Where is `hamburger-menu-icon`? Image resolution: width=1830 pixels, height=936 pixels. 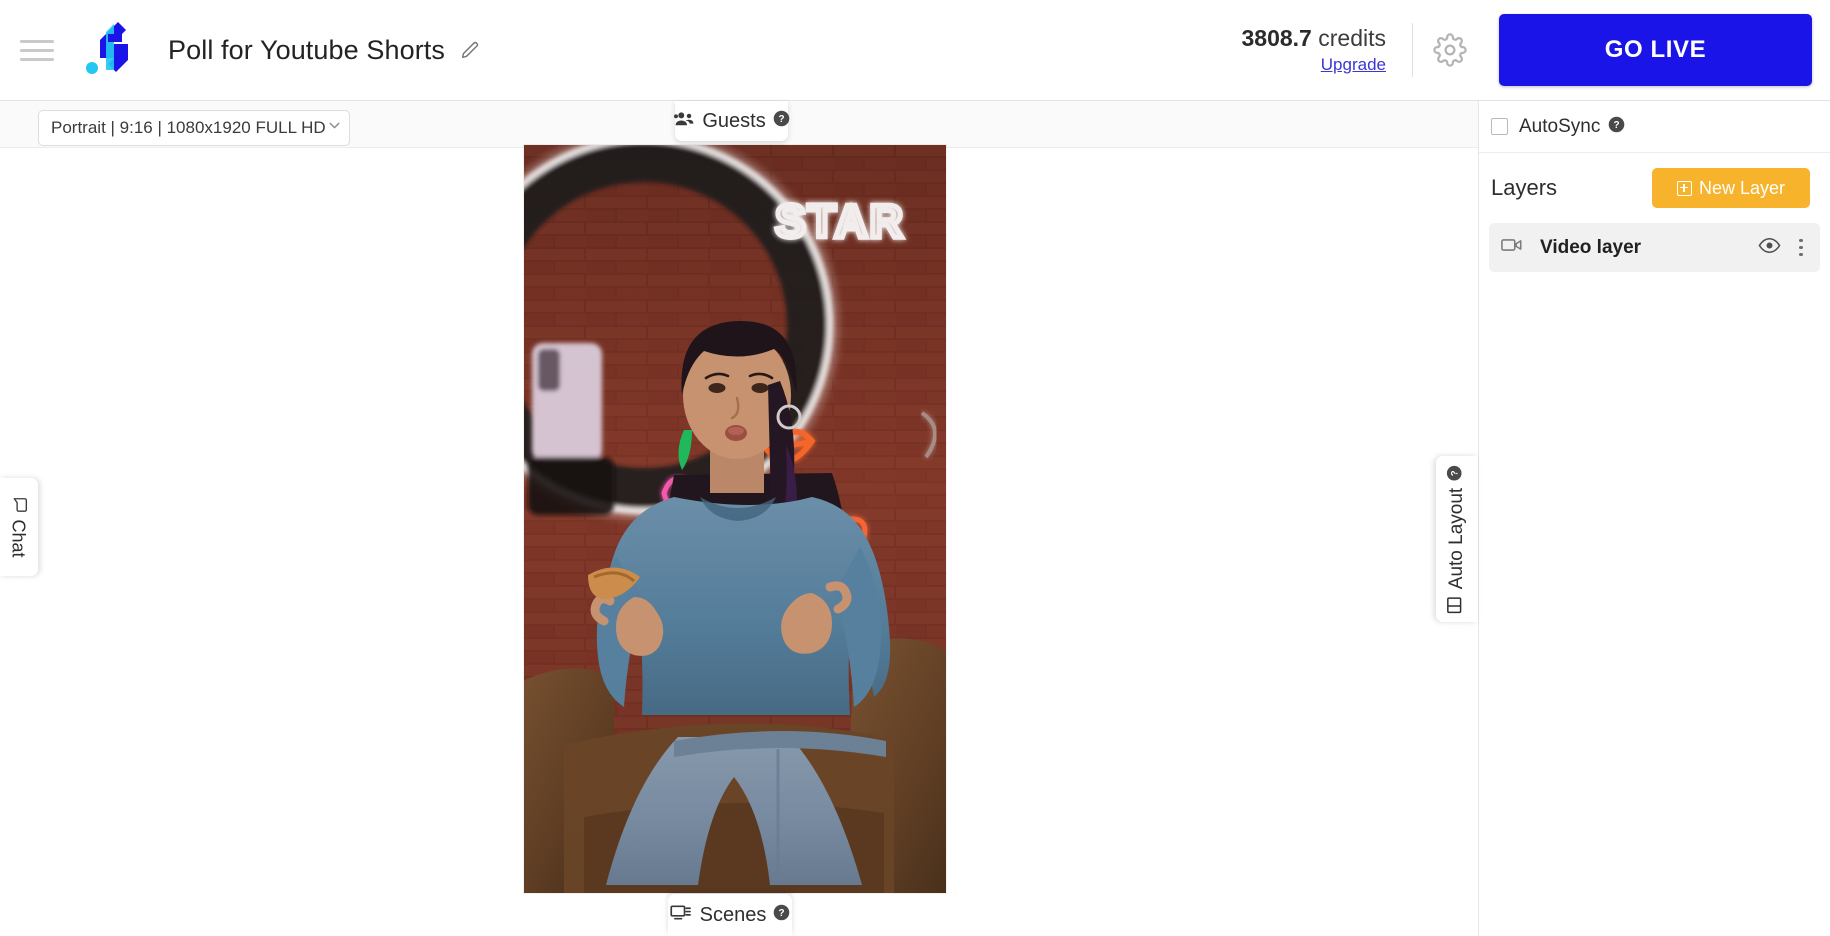 hamburger-menu-icon is located at coordinates (37, 50).